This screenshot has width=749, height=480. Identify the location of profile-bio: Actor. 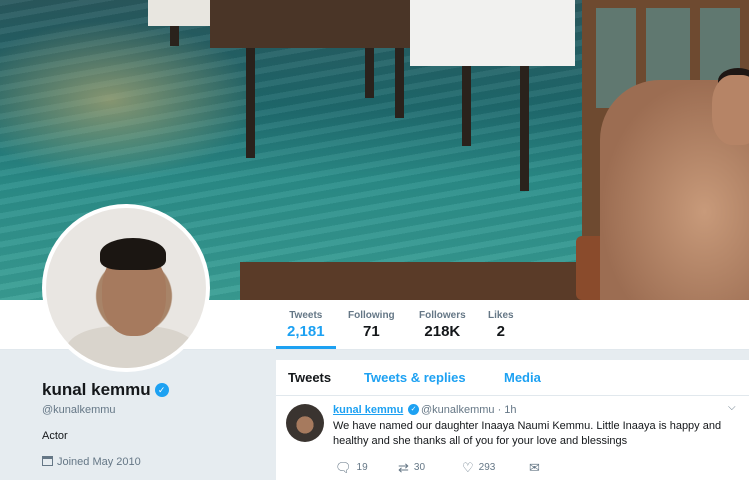
(55, 436).